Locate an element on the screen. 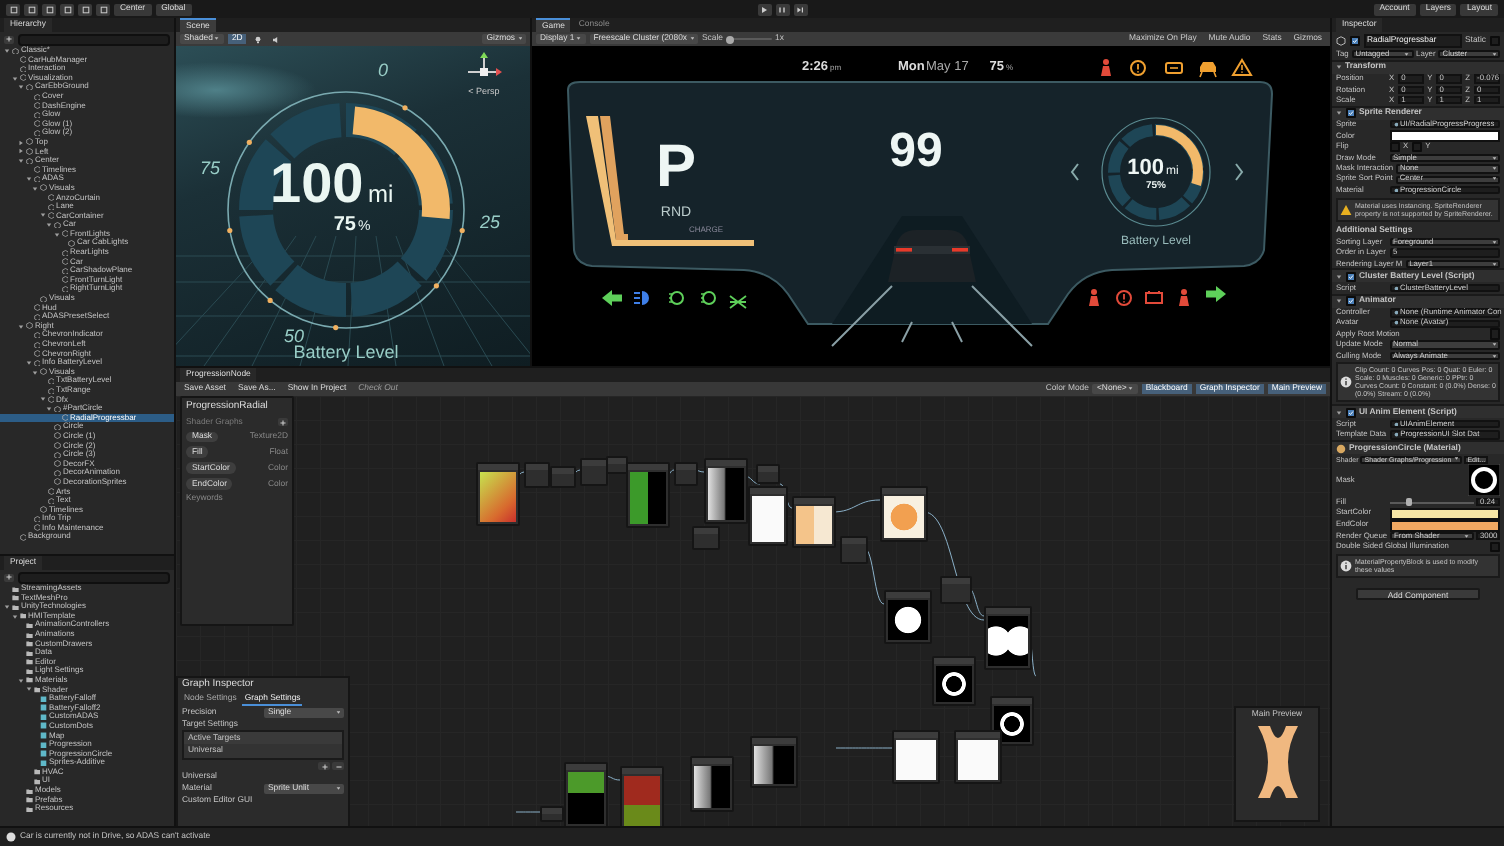 The image size is (1504, 846). chevron-right-icon is located at coordinates (1239, 172).